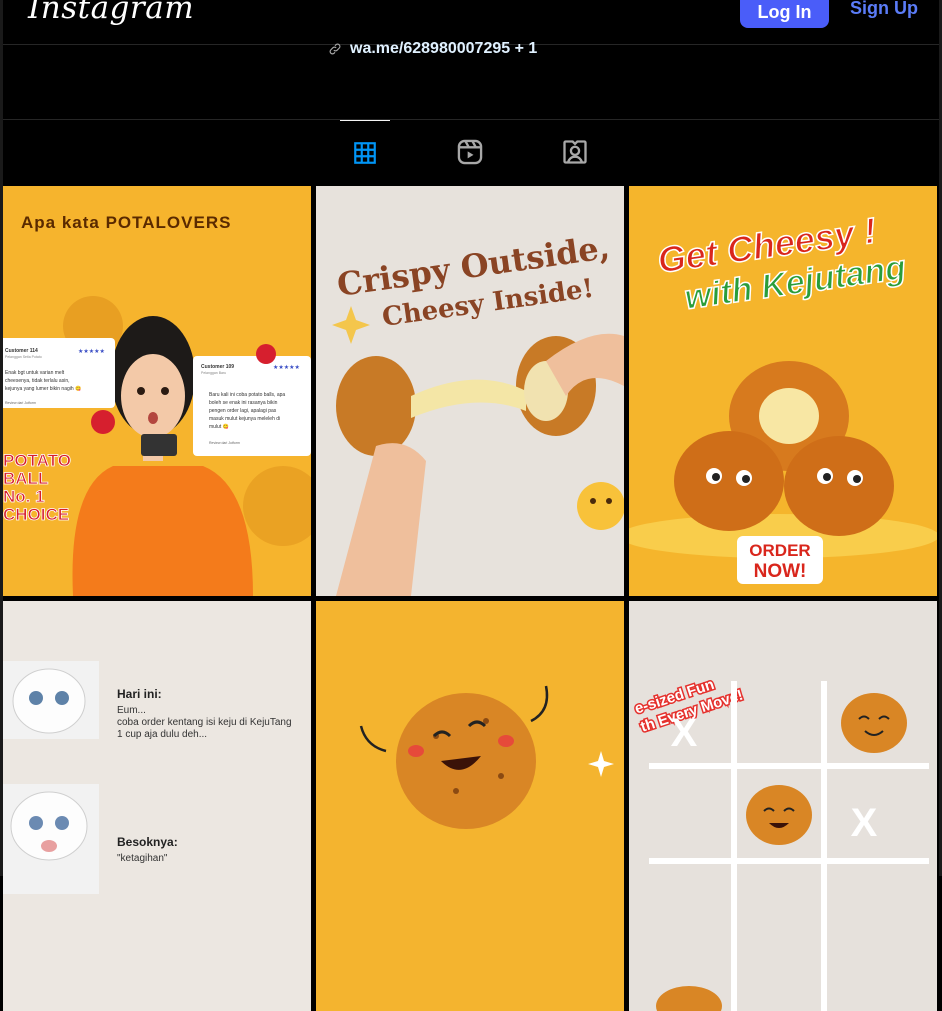  I want to click on review1-stars: ★★★★★, so click(91, 351).